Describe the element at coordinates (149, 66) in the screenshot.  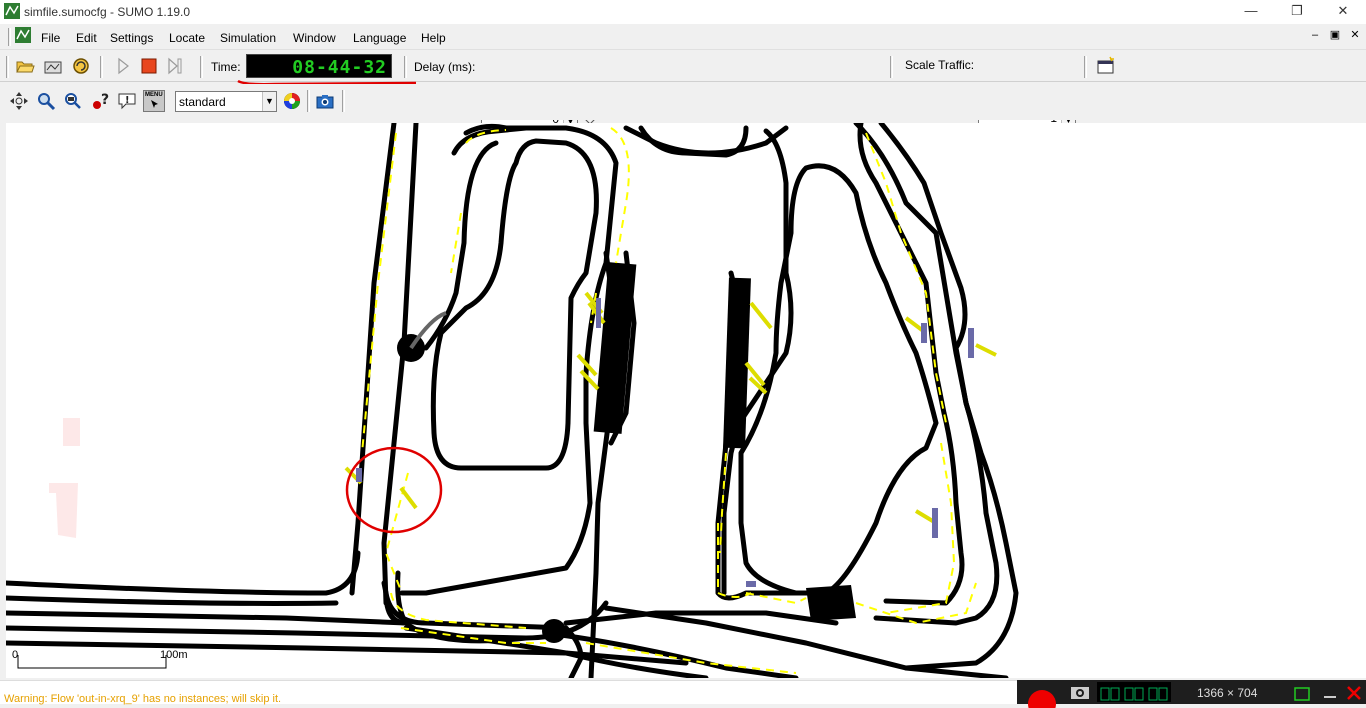
I see `stop-icon` at that location.